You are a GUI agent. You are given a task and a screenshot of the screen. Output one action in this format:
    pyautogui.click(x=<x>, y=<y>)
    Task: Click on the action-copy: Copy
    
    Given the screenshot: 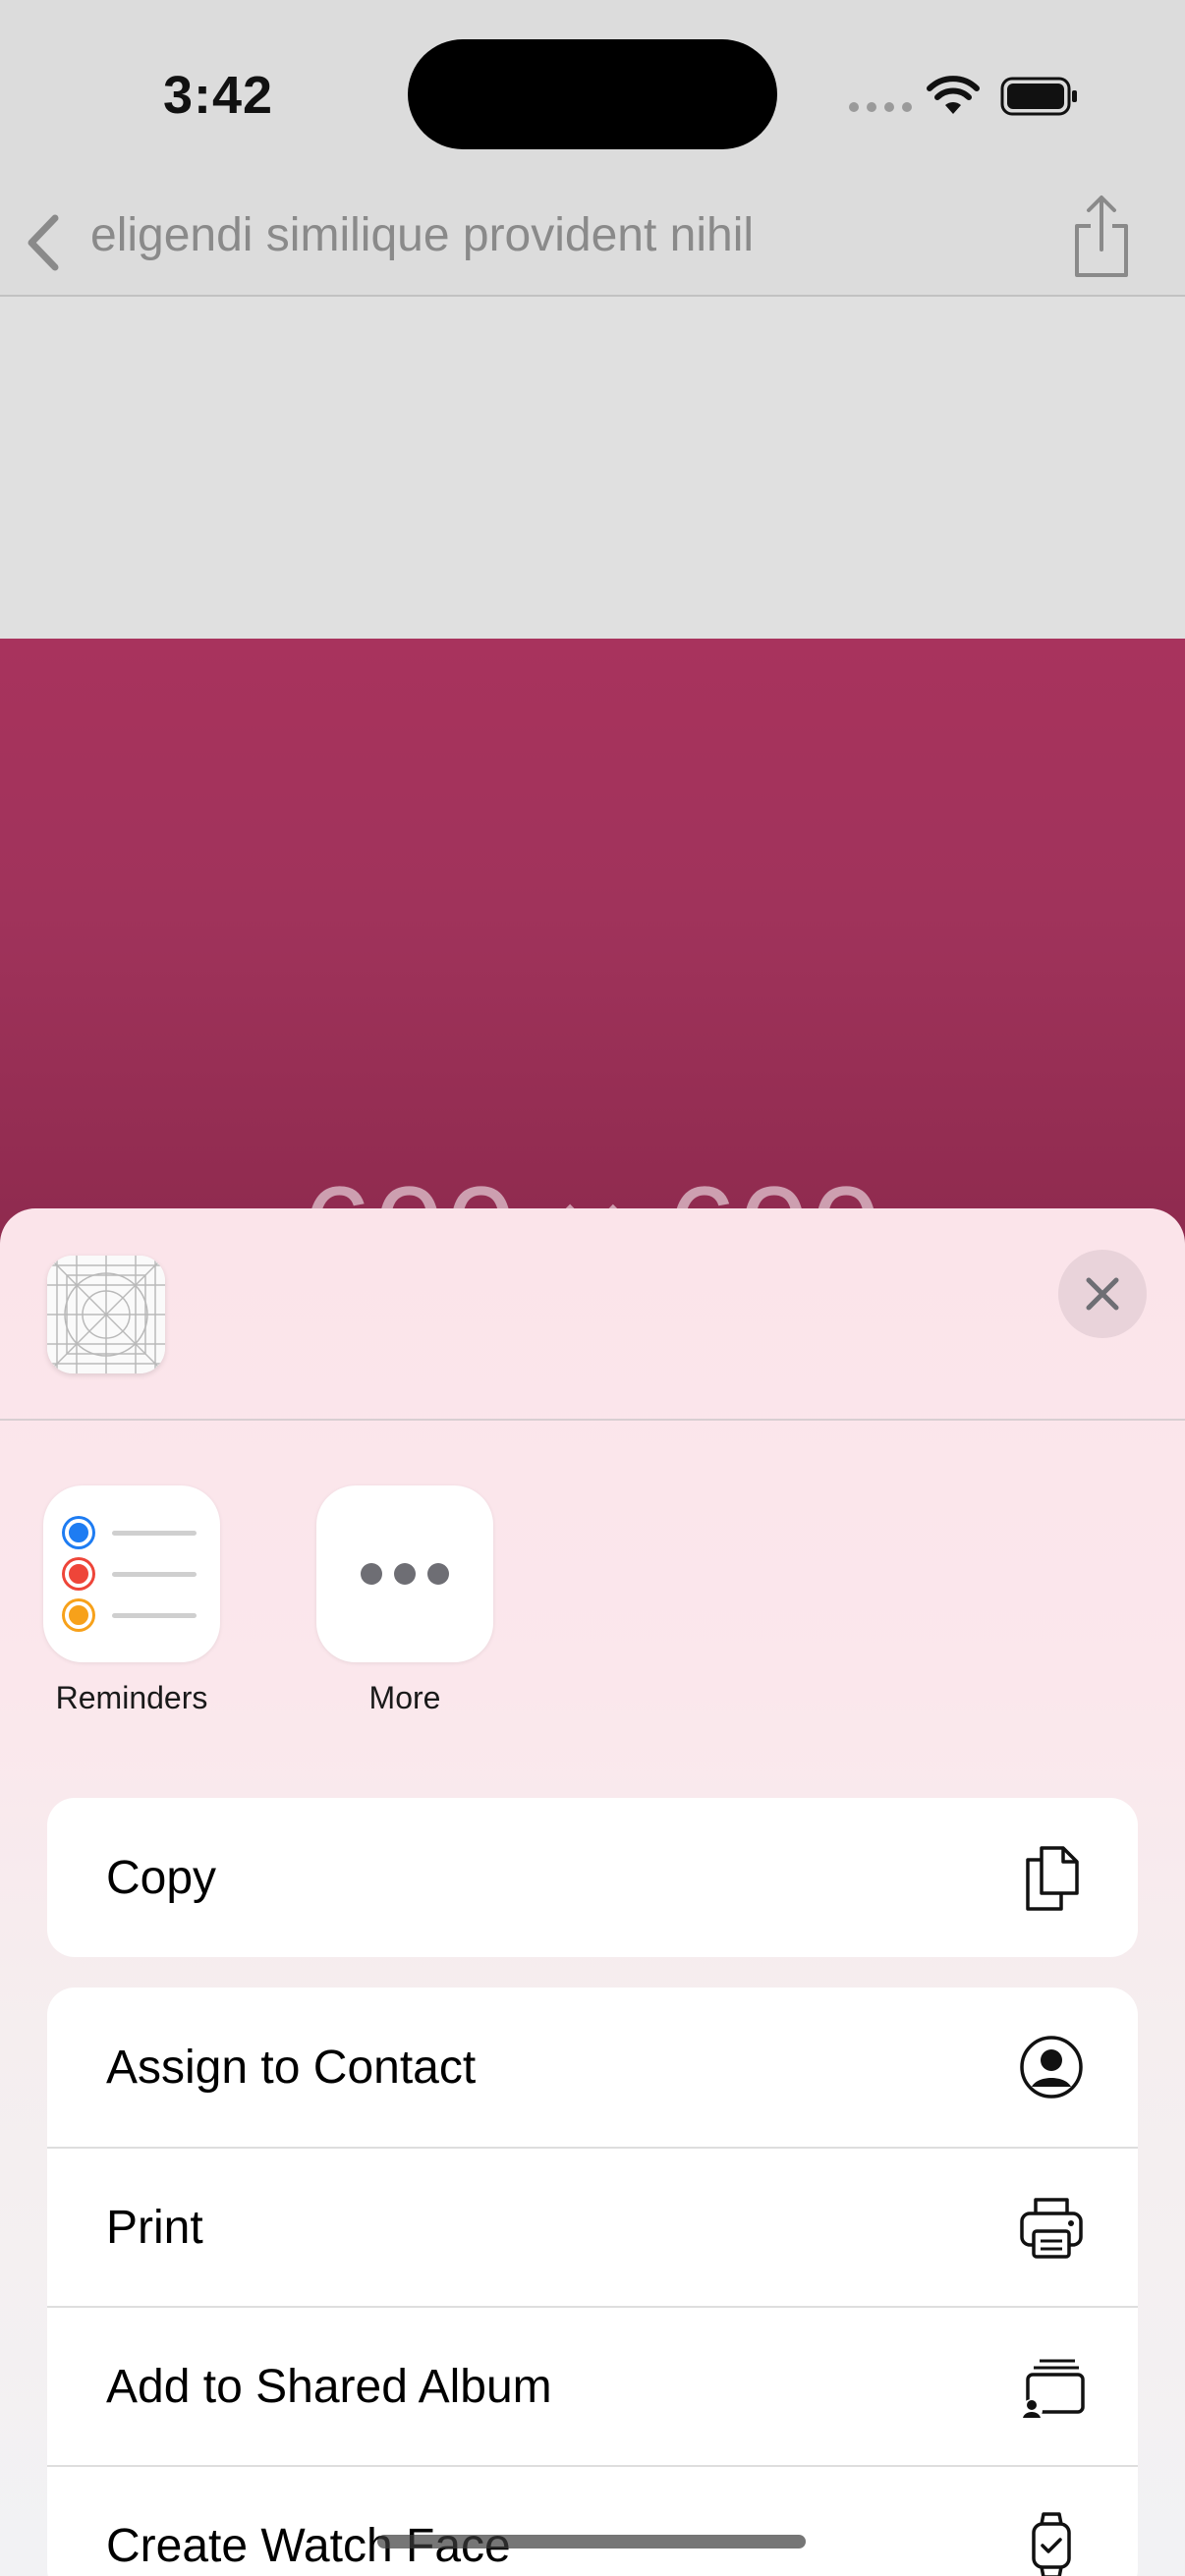 What is the action you would take?
    pyautogui.click(x=592, y=1877)
    